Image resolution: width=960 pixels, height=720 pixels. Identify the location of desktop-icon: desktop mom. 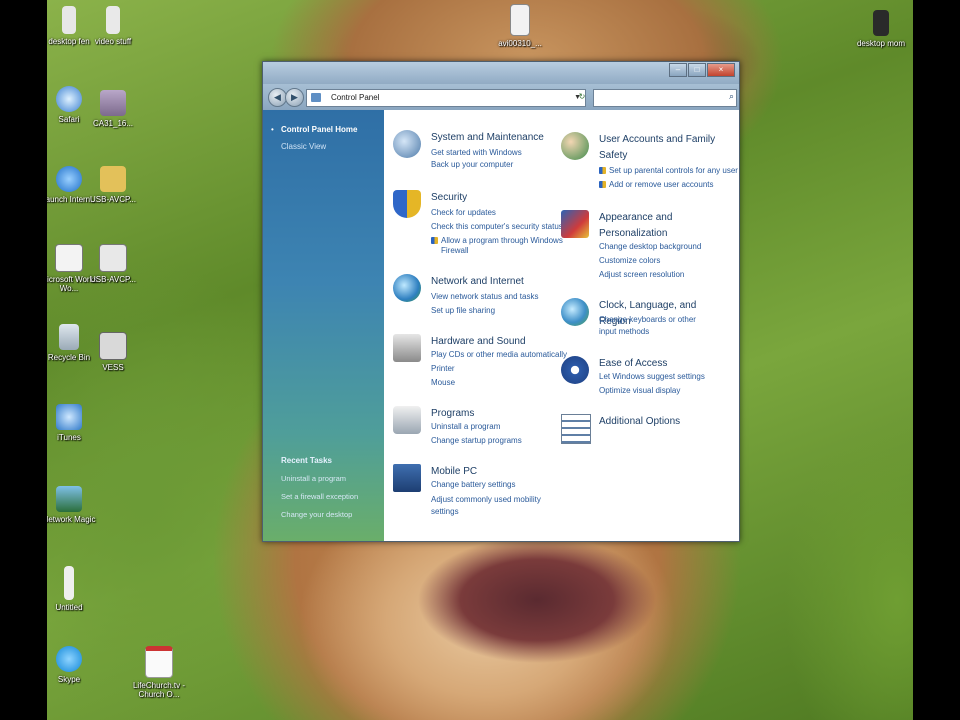
(881, 29).